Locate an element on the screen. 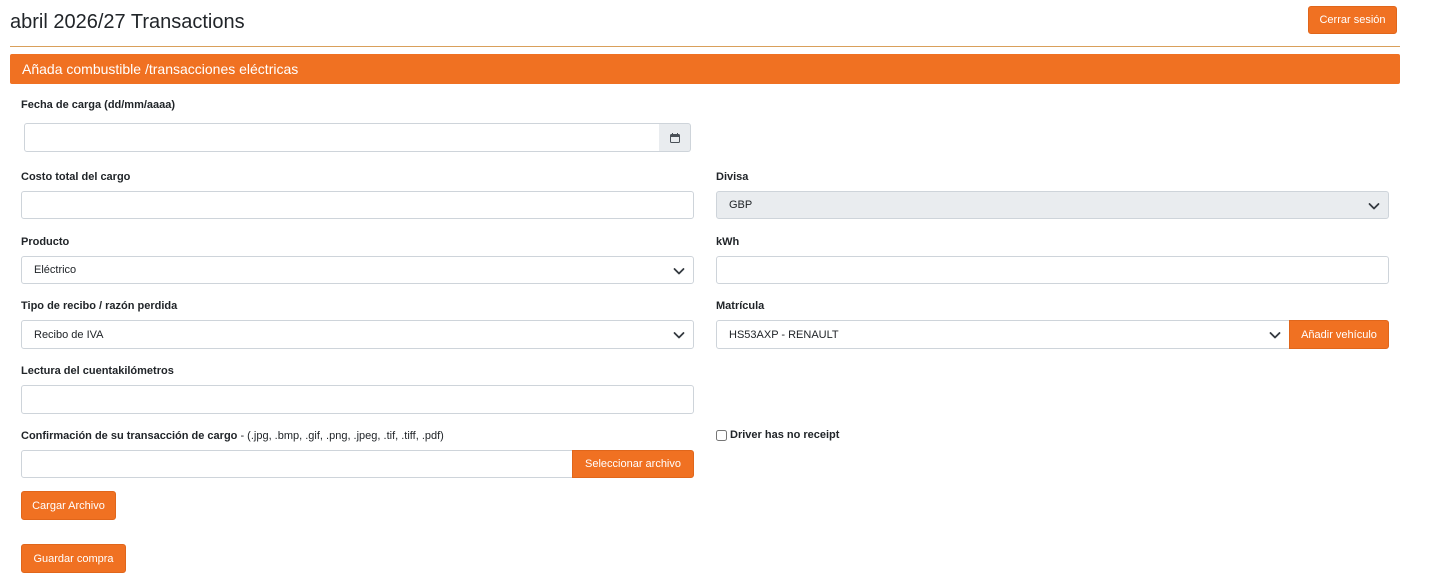 The height and width of the screenshot is (585, 1443). select-file-button: Seleccionar archivo is located at coordinates (633, 464).